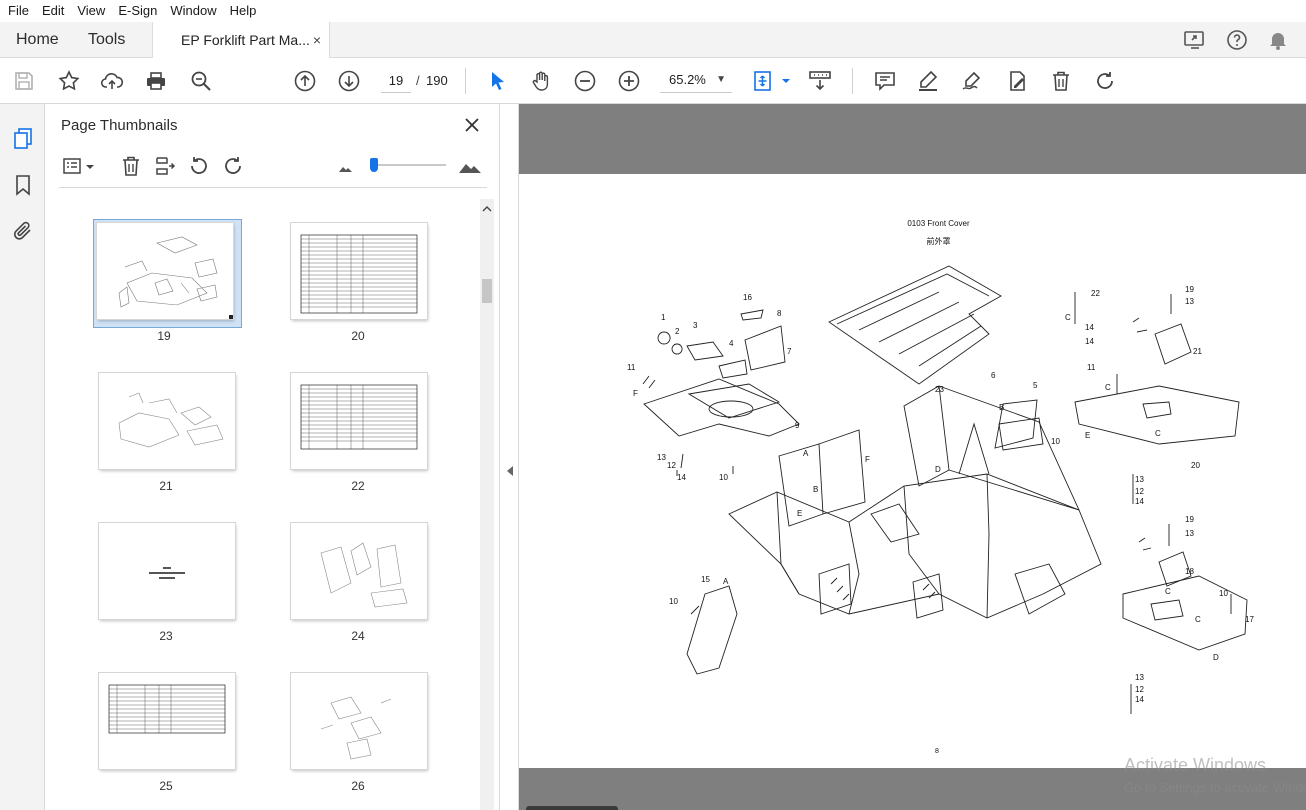 Image resolution: width=1306 pixels, height=810 pixels. What do you see at coordinates (53, 11) in the screenshot?
I see `menu-edit: Edit` at bounding box center [53, 11].